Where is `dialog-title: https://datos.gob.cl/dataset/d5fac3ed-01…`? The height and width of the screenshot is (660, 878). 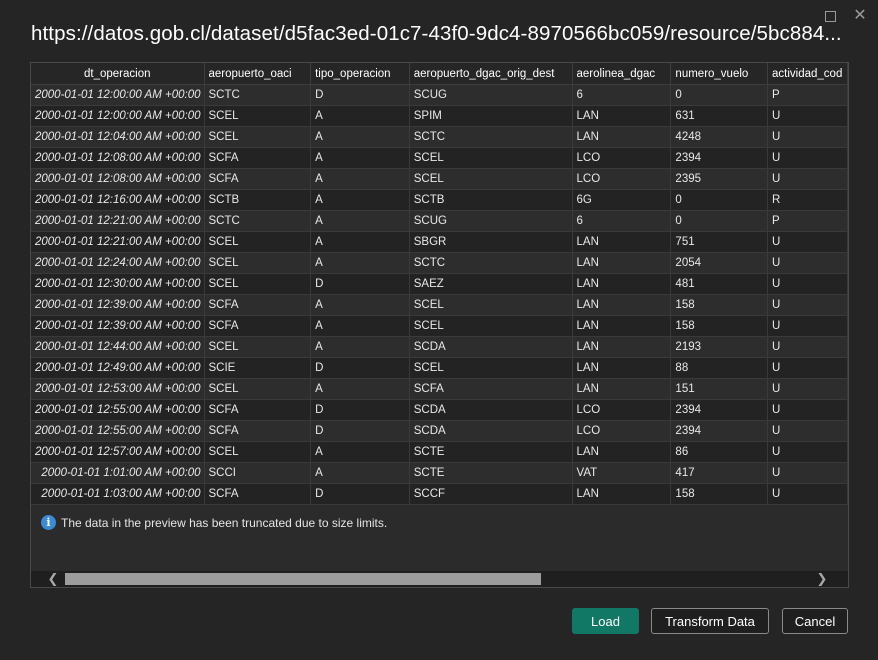 dialog-title: https://datos.gob.cl/dataset/d5fac3ed-01… is located at coordinates (436, 33).